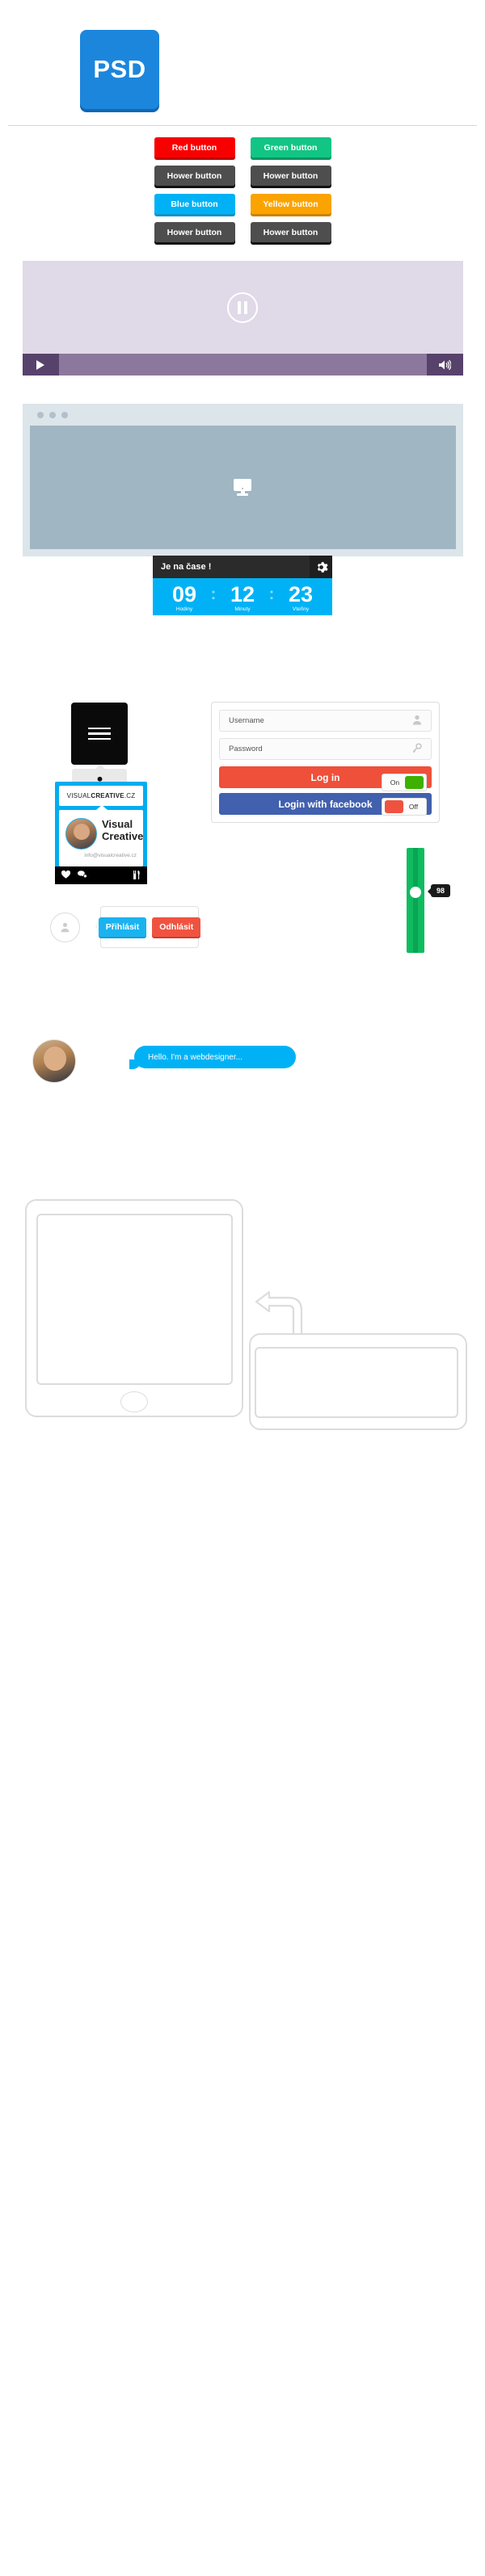  I want to click on vcard-footer-actions, so click(74, 875).